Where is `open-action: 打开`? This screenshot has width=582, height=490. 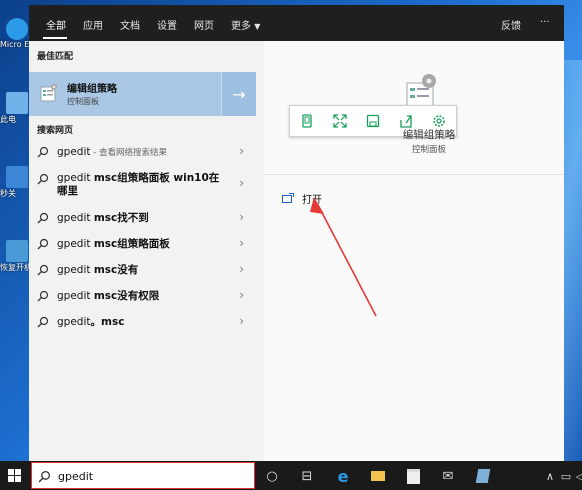 open-action: 打开 is located at coordinates (312, 198).